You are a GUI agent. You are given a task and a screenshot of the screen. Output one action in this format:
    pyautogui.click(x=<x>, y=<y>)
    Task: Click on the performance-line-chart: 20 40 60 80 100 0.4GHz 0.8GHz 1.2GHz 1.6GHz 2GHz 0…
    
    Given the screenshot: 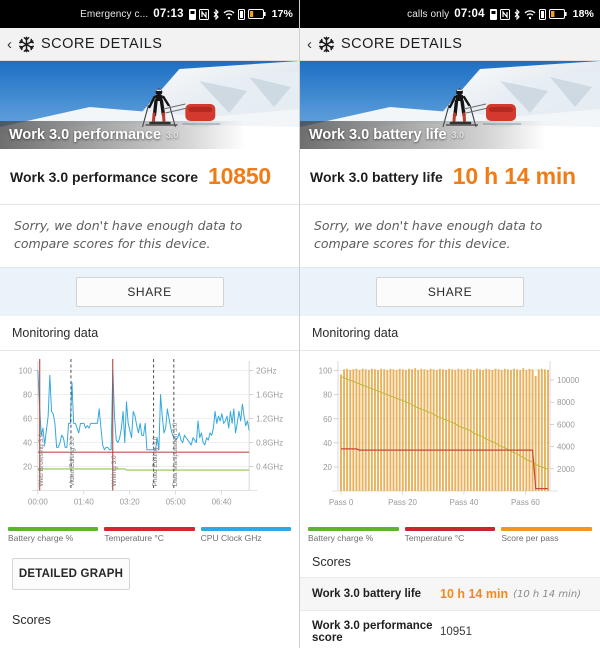 What is the action you would take?
    pyautogui.click(x=151, y=433)
    